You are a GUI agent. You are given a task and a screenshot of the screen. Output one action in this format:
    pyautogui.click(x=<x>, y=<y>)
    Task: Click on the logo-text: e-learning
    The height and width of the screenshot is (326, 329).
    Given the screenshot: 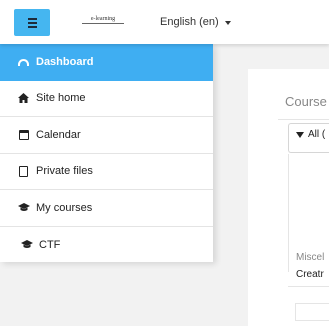 What is the action you would take?
    pyautogui.click(x=103, y=19)
    